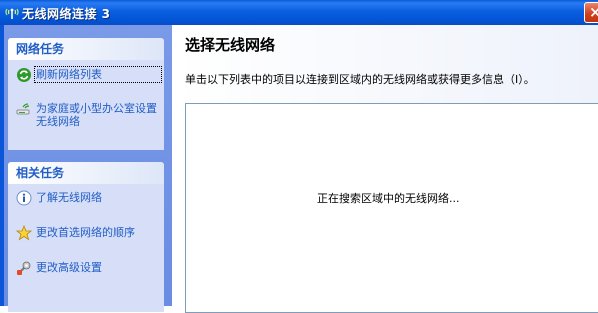 Image resolution: width=598 pixels, height=313 pixels. I want to click on refresh-network-list-label: 刷新网络列表, so click(98, 74).